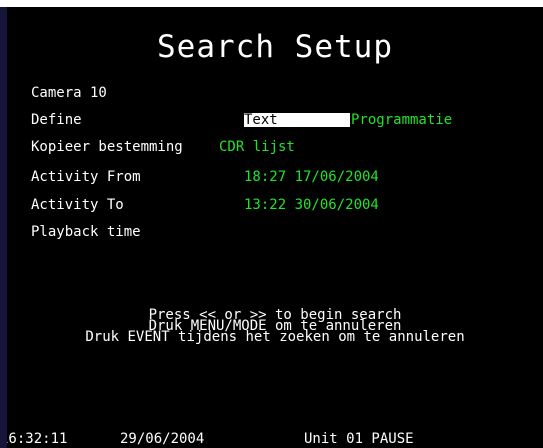  I want to click on activity-to-row: Activity To 13:22 30/06/2004, so click(271, 205).